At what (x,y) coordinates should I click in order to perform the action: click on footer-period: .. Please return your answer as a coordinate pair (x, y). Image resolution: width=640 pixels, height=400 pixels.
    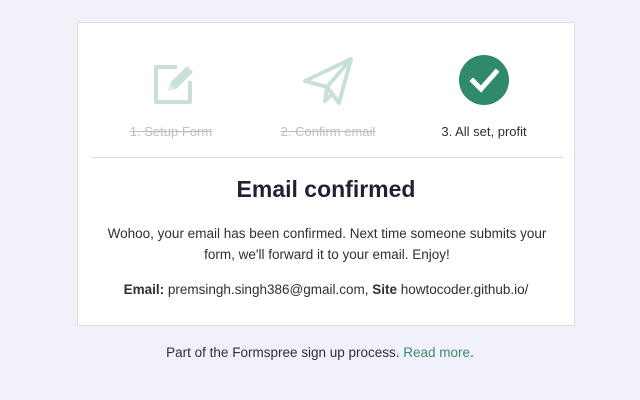
    Looking at the image, I should click on (472, 352).